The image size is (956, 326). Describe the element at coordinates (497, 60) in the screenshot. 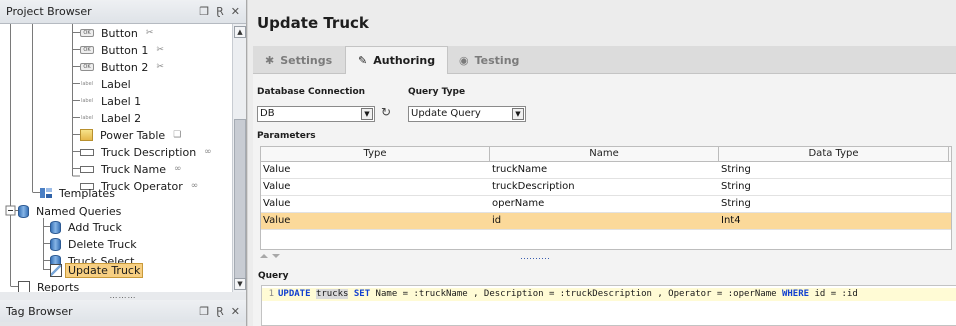

I see `tab-label: Testing` at that location.